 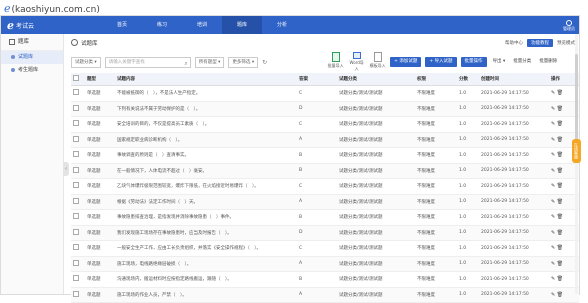 What do you see at coordinates (356, 62) in the screenshot?
I see `word-import-tool: Word导入` at bounding box center [356, 62].